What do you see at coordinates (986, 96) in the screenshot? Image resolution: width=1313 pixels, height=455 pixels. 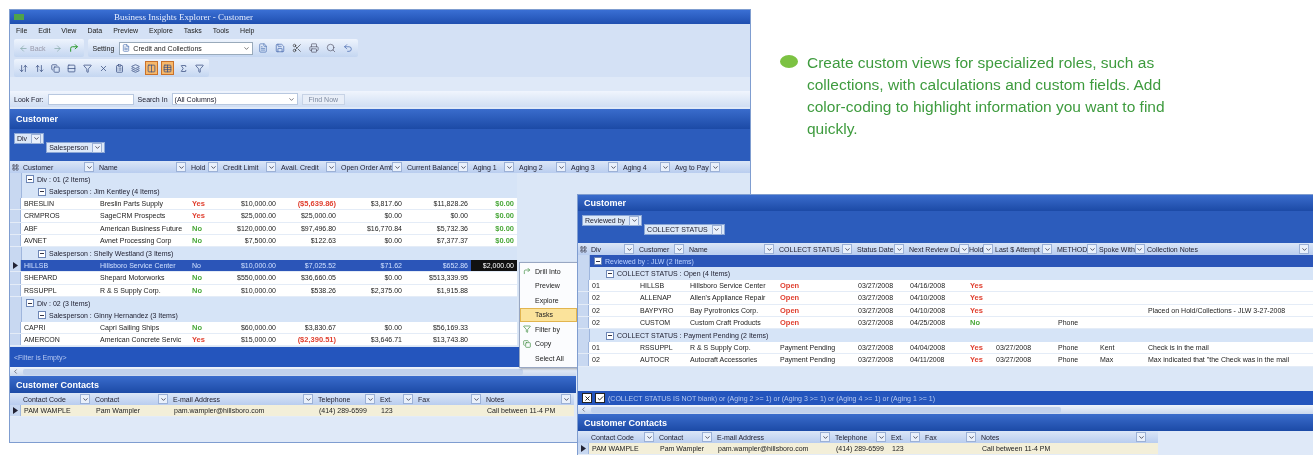 I see `callout-text: Create custom views for specialized roles, such as collections, with calculations and custom fields. Add color-coding to highlight information you want to find quickly.` at bounding box center [986, 96].